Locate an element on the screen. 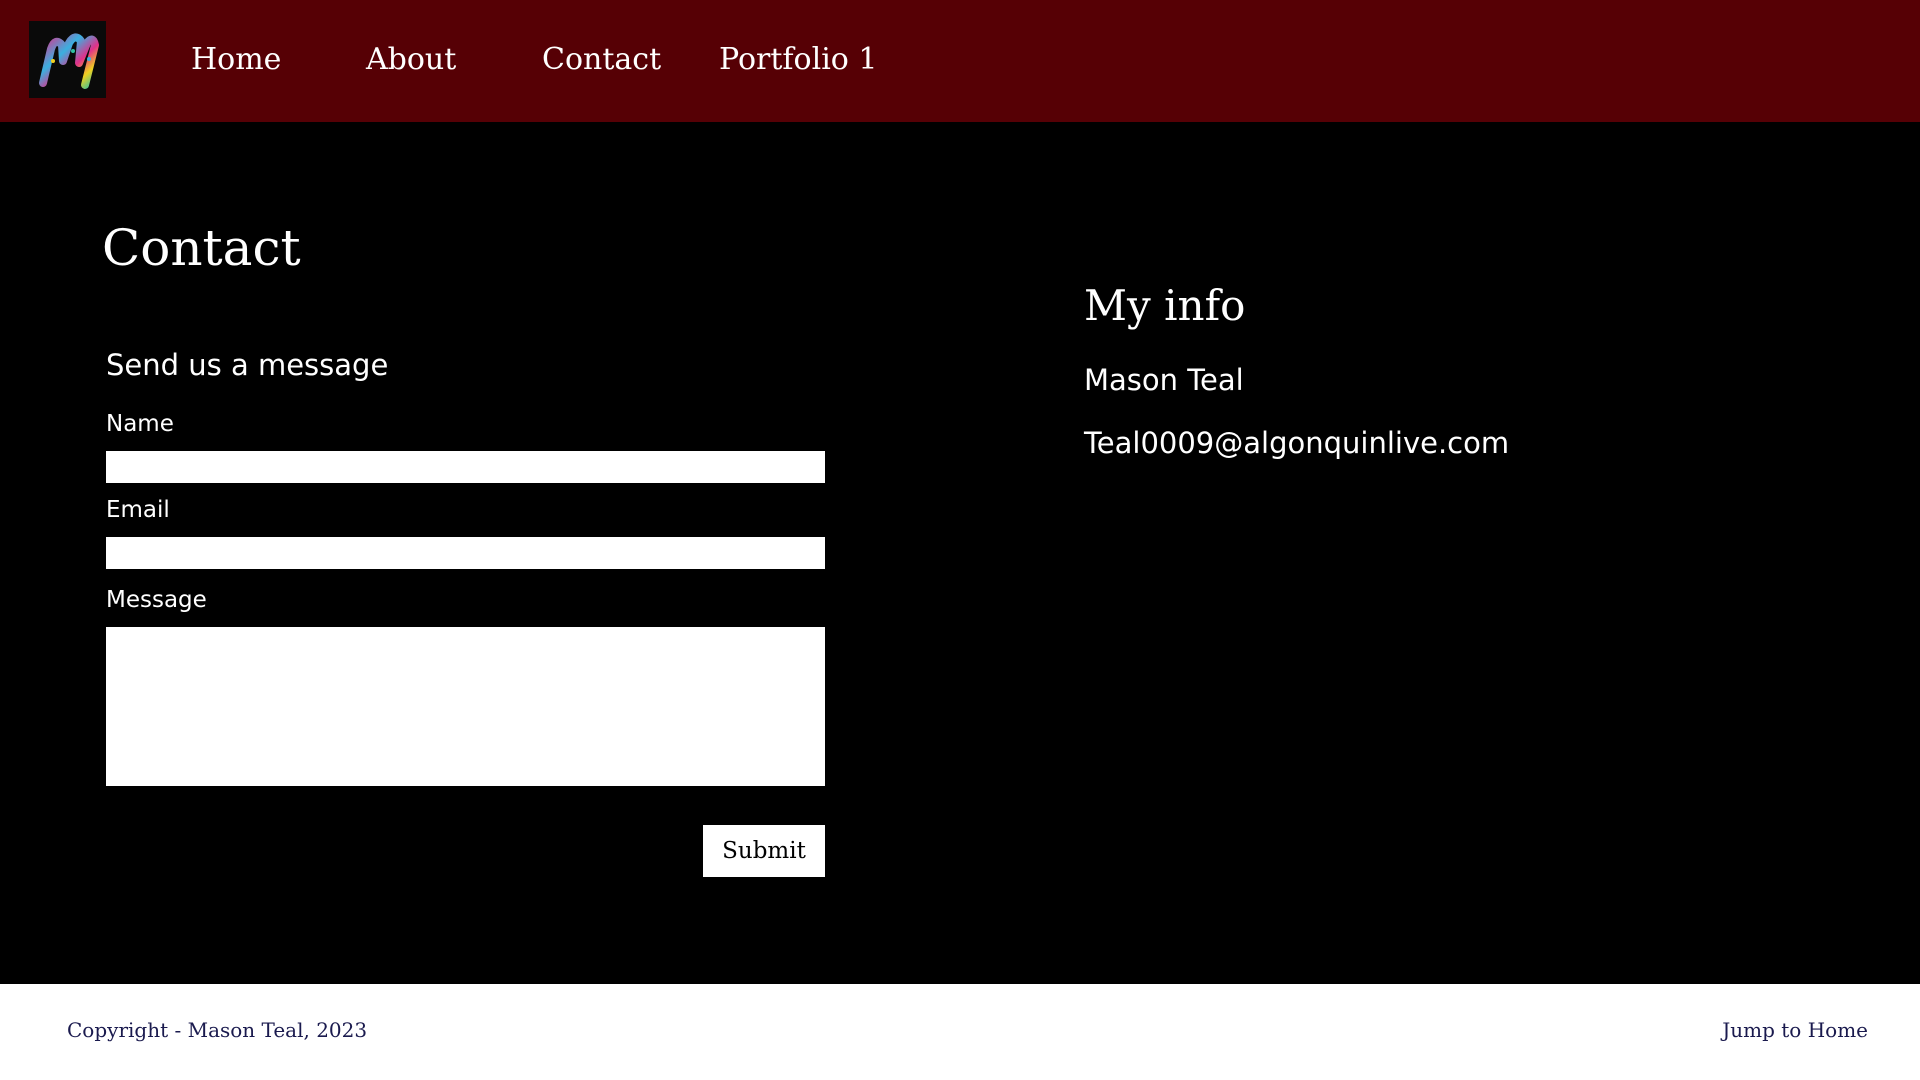  message-label: Message is located at coordinates (156, 600).